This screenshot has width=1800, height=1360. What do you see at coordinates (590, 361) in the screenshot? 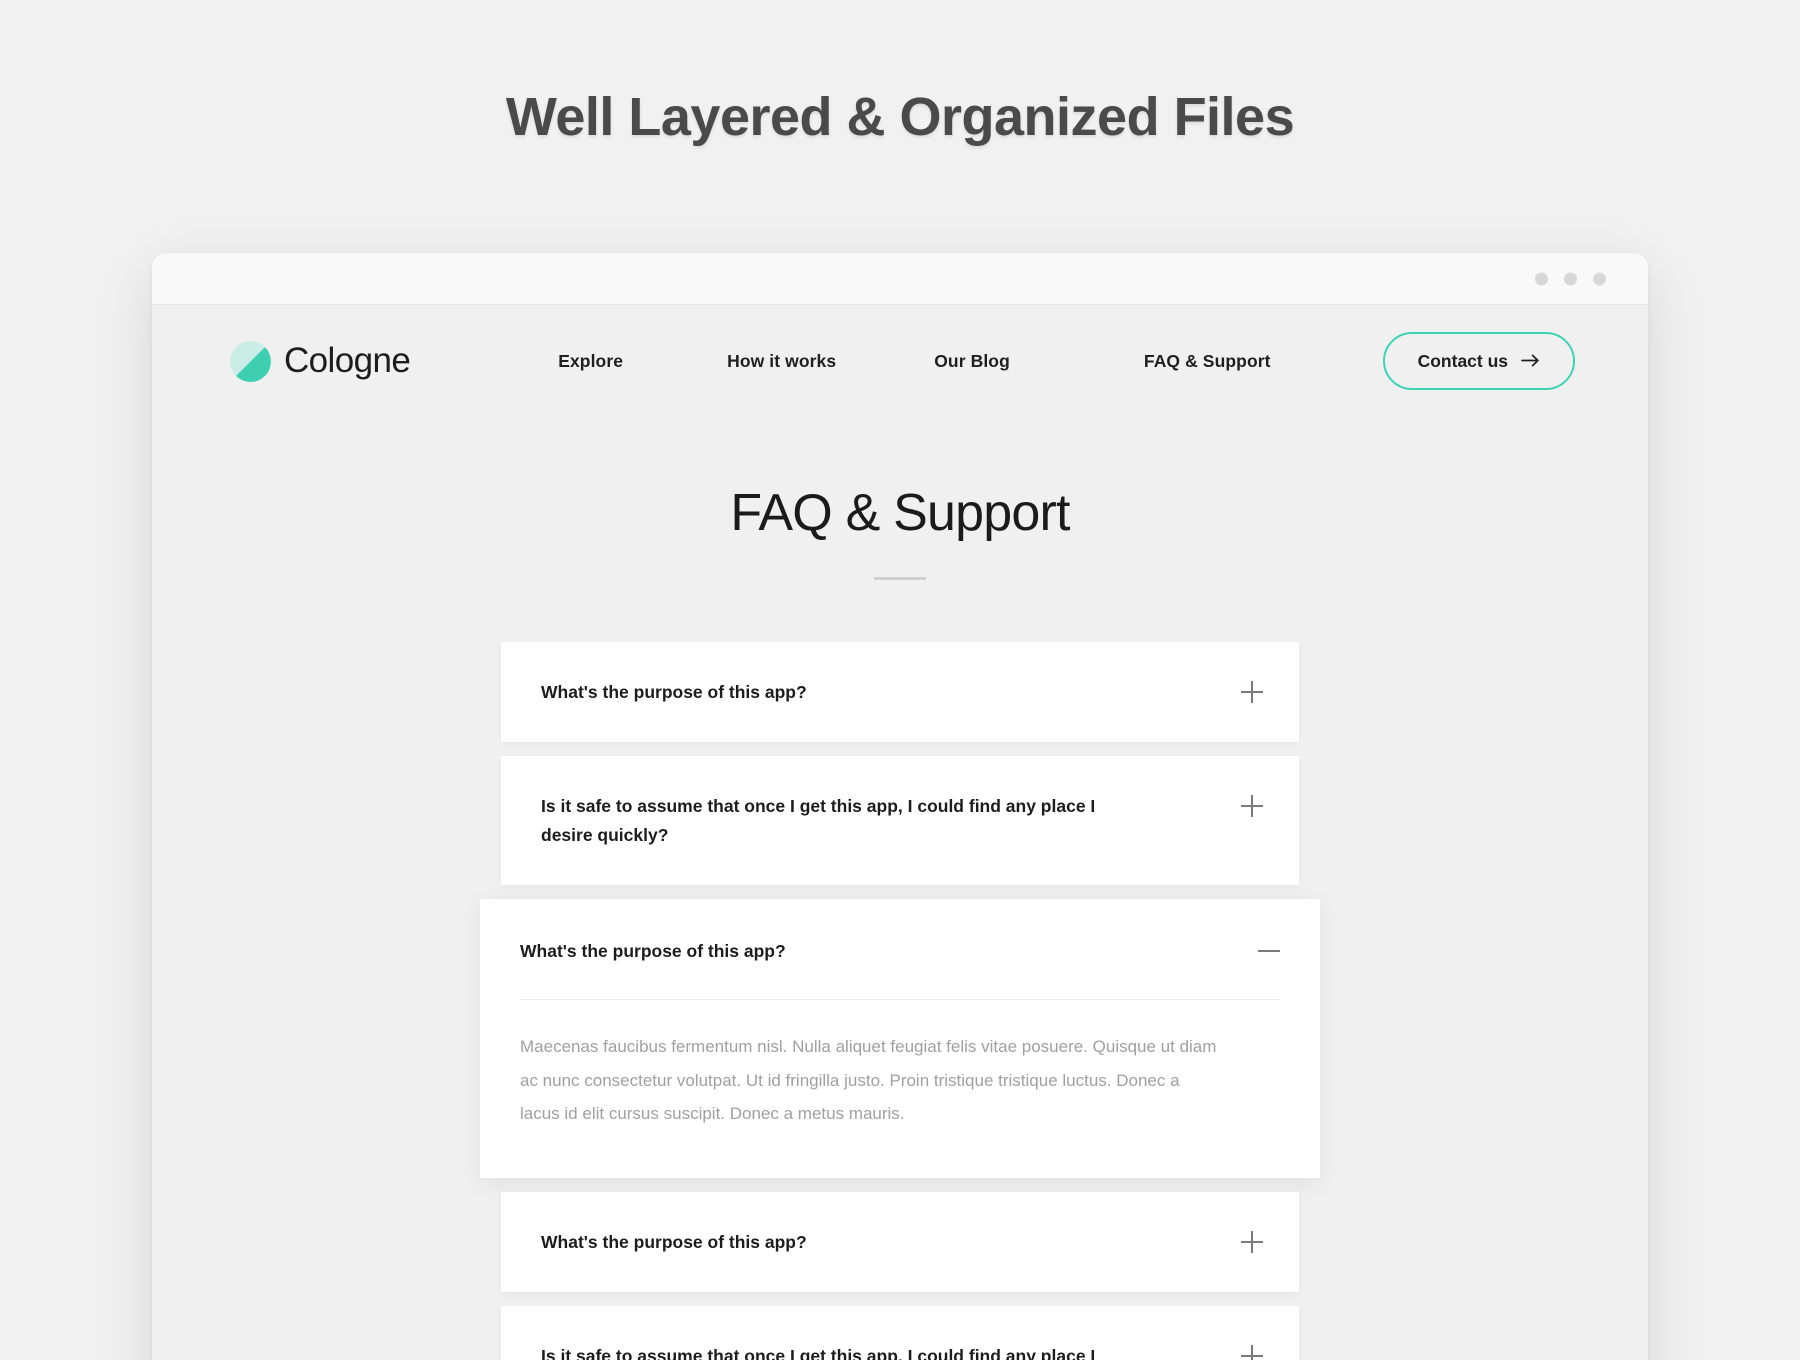
I see `nav-link-explore: Explore` at bounding box center [590, 361].